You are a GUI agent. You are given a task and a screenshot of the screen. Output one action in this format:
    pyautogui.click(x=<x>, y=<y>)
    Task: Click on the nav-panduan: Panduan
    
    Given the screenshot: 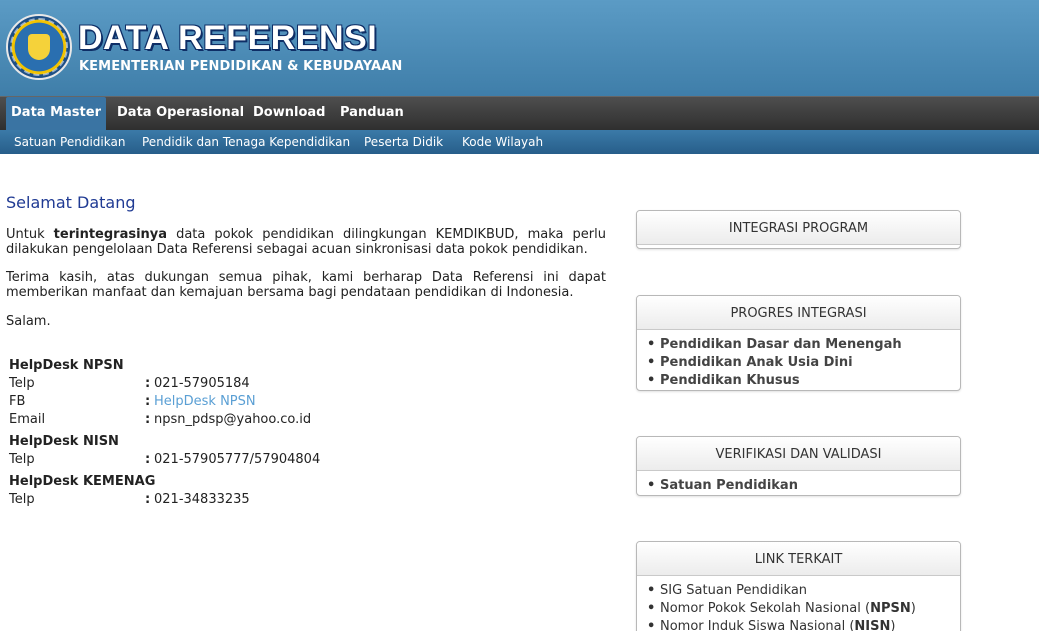 What is the action you would take?
    pyautogui.click(x=372, y=113)
    